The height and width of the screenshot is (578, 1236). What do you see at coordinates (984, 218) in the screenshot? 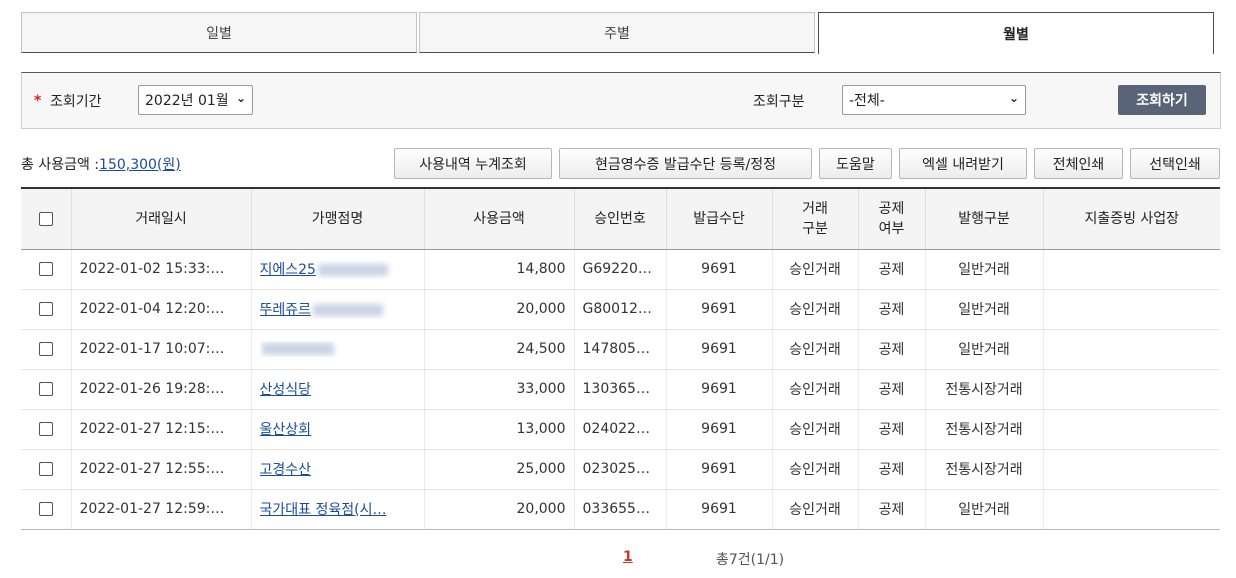
I see `header-issue-type: 발행구분` at bounding box center [984, 218].